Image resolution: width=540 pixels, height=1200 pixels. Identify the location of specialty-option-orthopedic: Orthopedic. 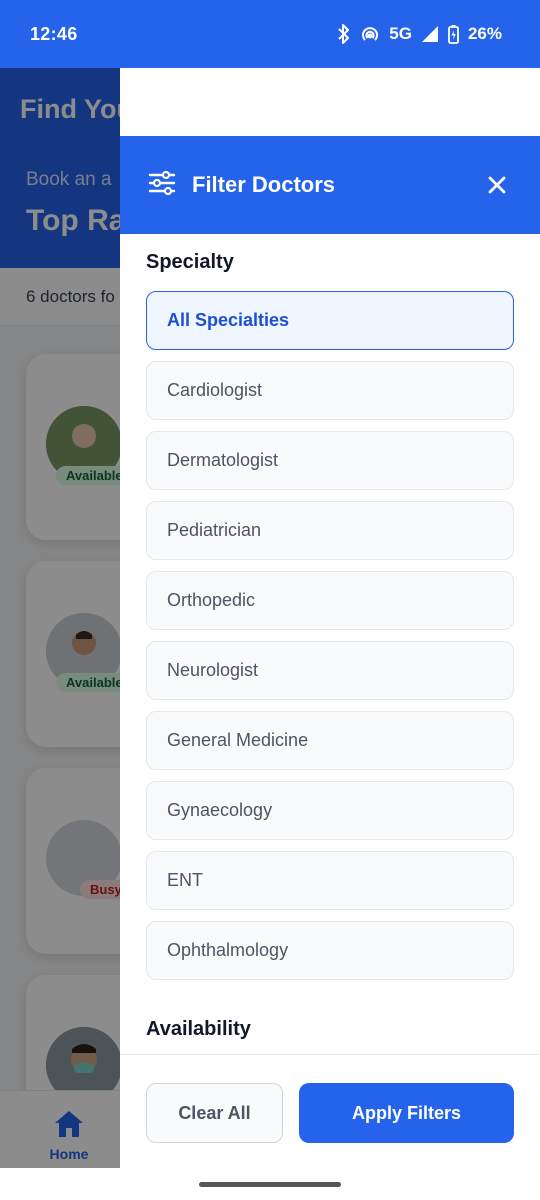
(330, 600).